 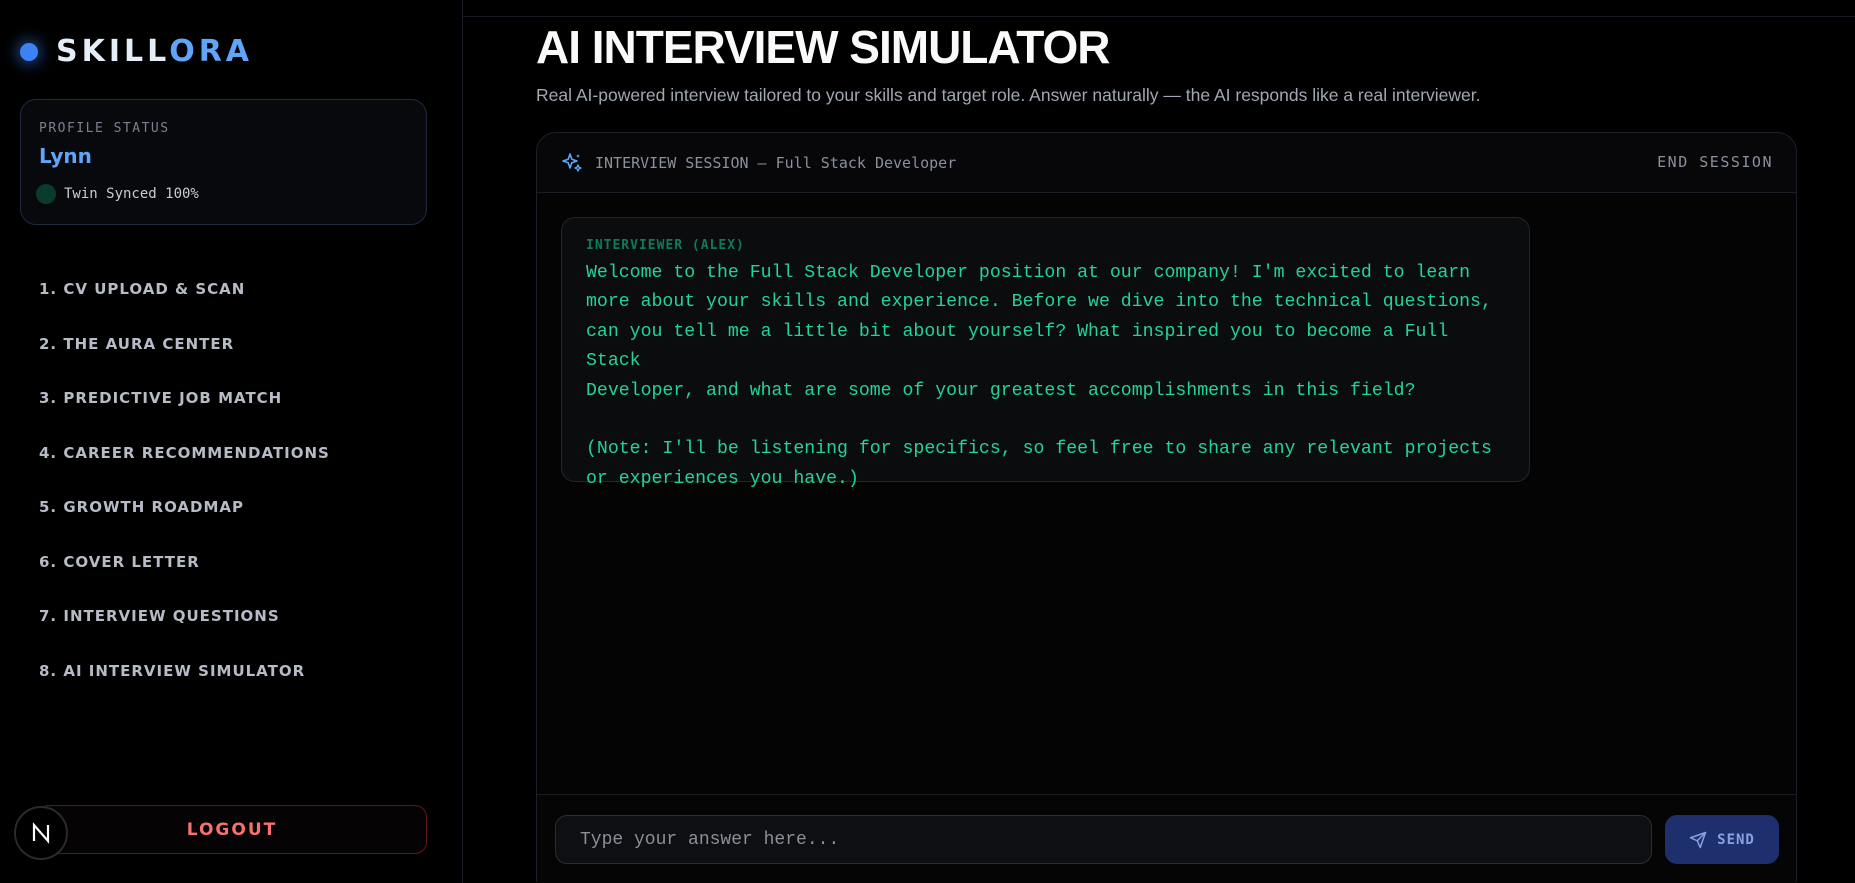 What do you see at coordinates (184, 671) in the screenshot?
I see `sidebar-item-ai-interview-simulator: 8. AI INTERVIEW SIMULATOR` at bounding box center [184, 671].